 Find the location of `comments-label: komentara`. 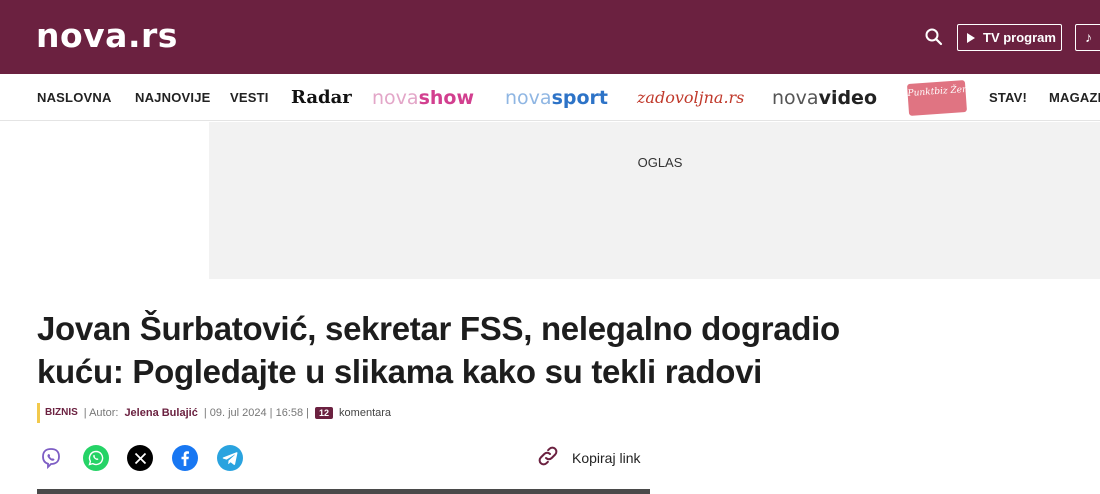

comments-label: komentara is located at coordinates (365, 413).